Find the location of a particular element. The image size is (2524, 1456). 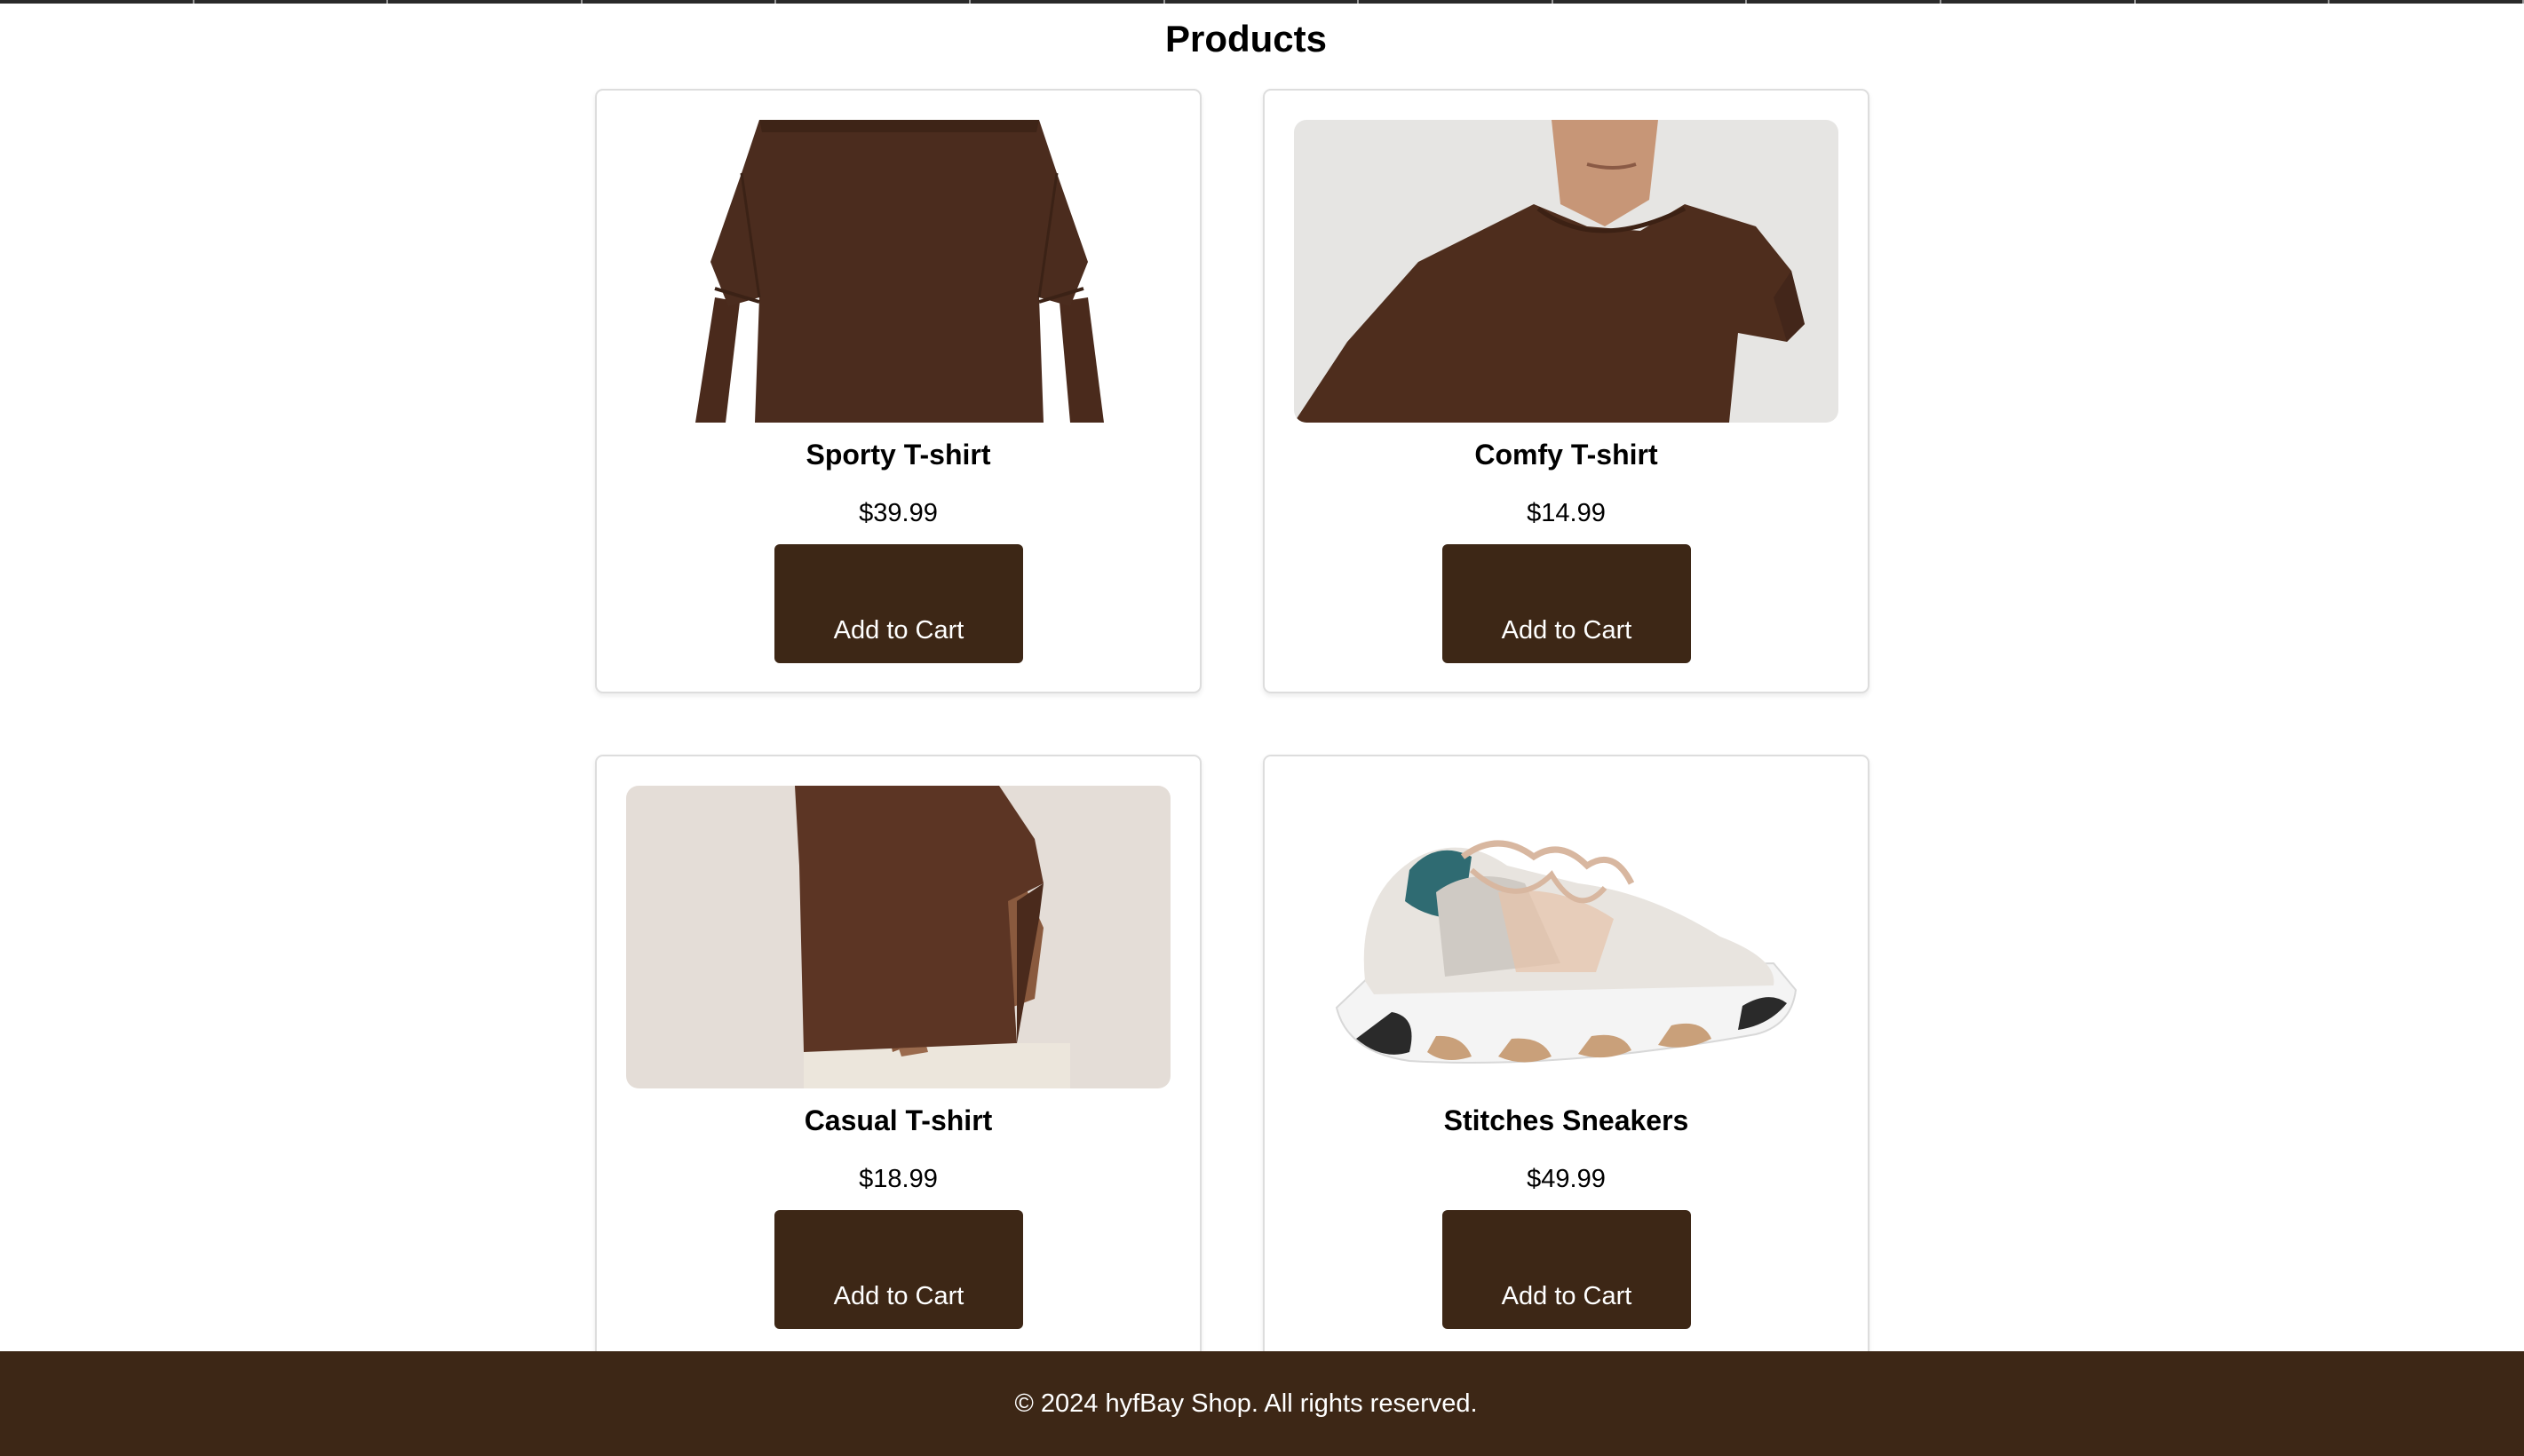

page-title: Products is located at coordinates (1246, 38).